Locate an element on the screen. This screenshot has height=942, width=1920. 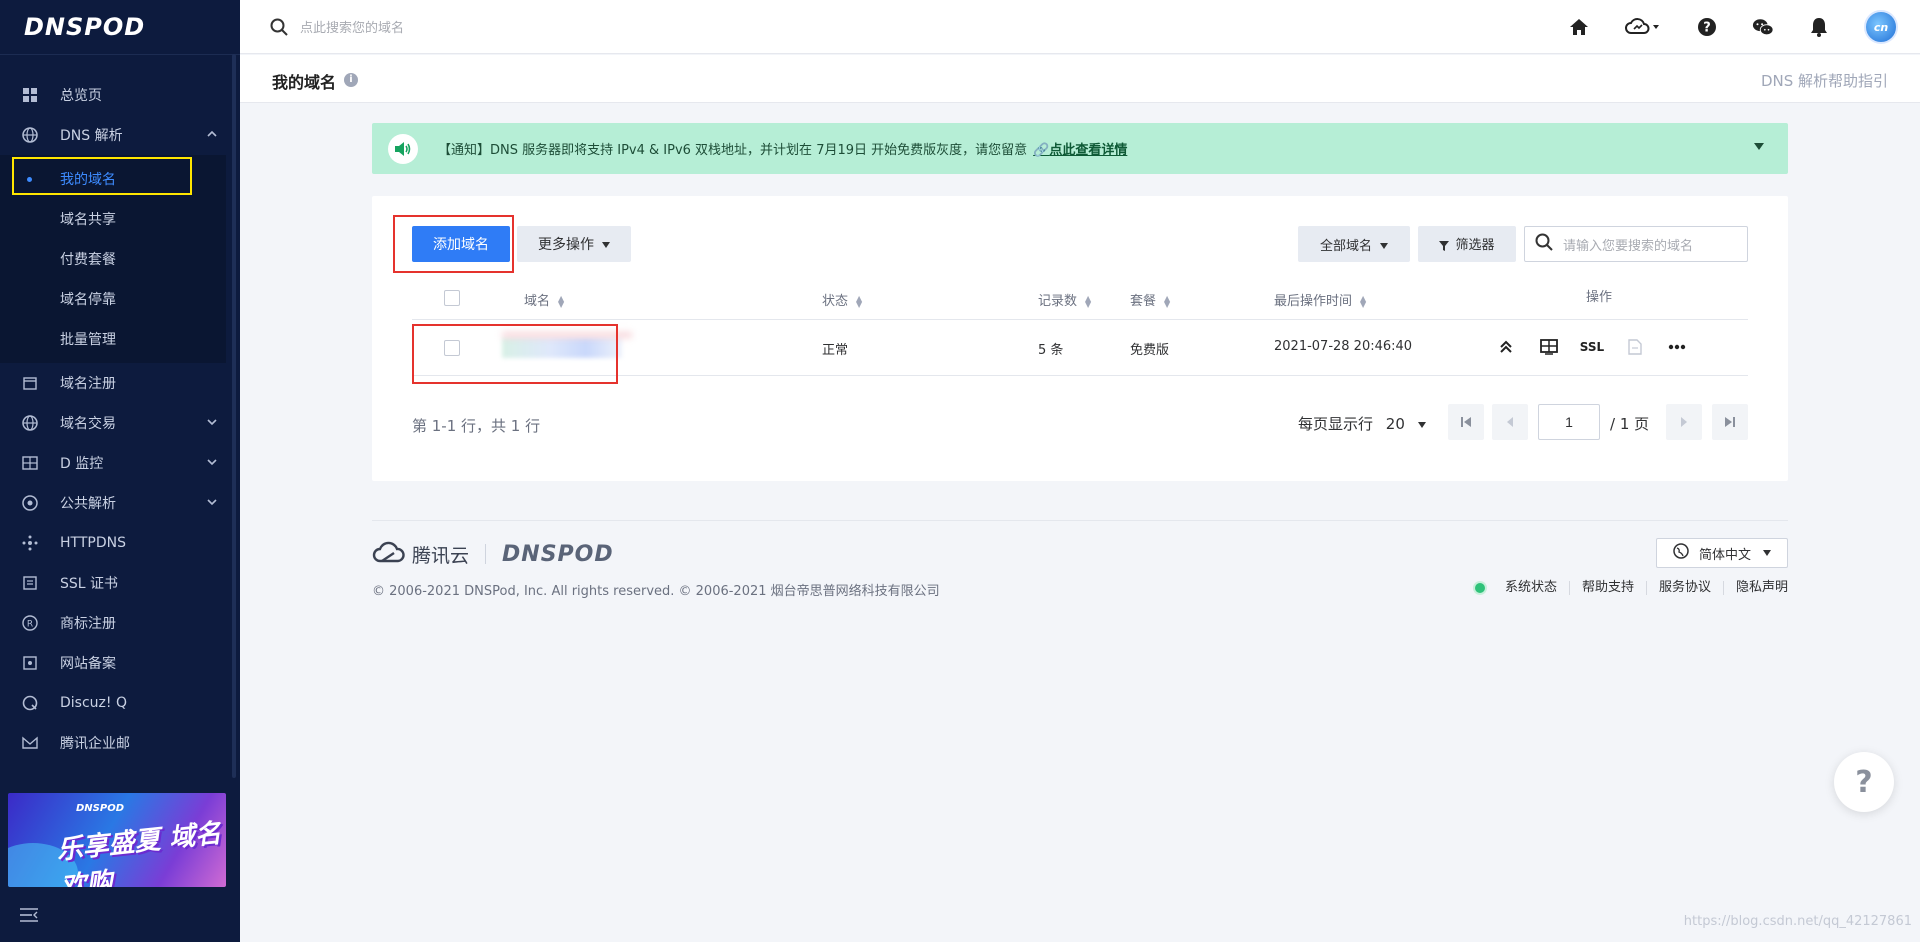
table-header: 域名 ▲ ▼ 状态 ▲ ▼ 记录数 ▲ ▼ 套餐 ▲ ▼ 最后操作时间 ▲ ▼ 操作 is located at coordinates (1080, 298).